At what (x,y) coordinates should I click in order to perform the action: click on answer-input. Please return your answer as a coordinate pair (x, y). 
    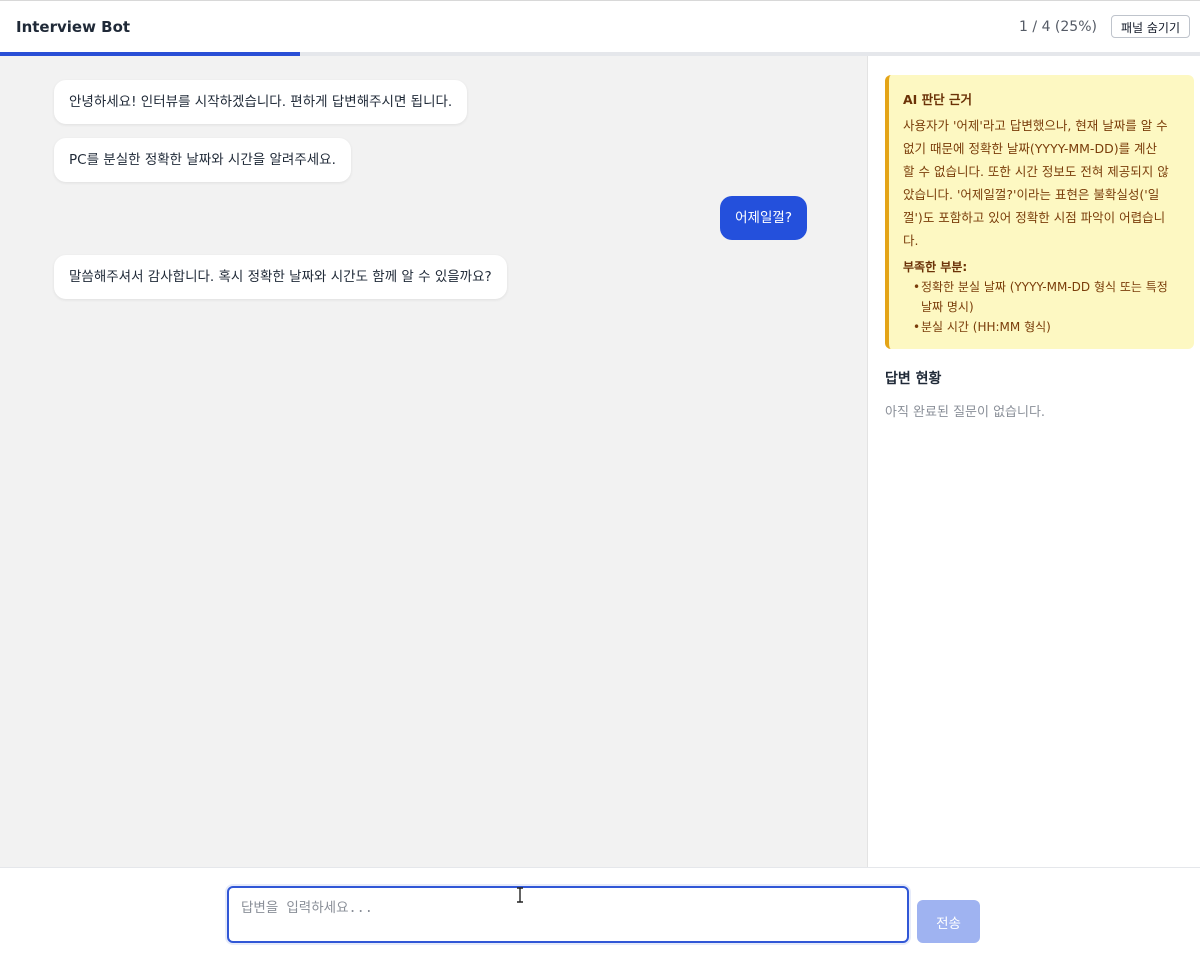
    Looking at the image, I should click on (568, 914).